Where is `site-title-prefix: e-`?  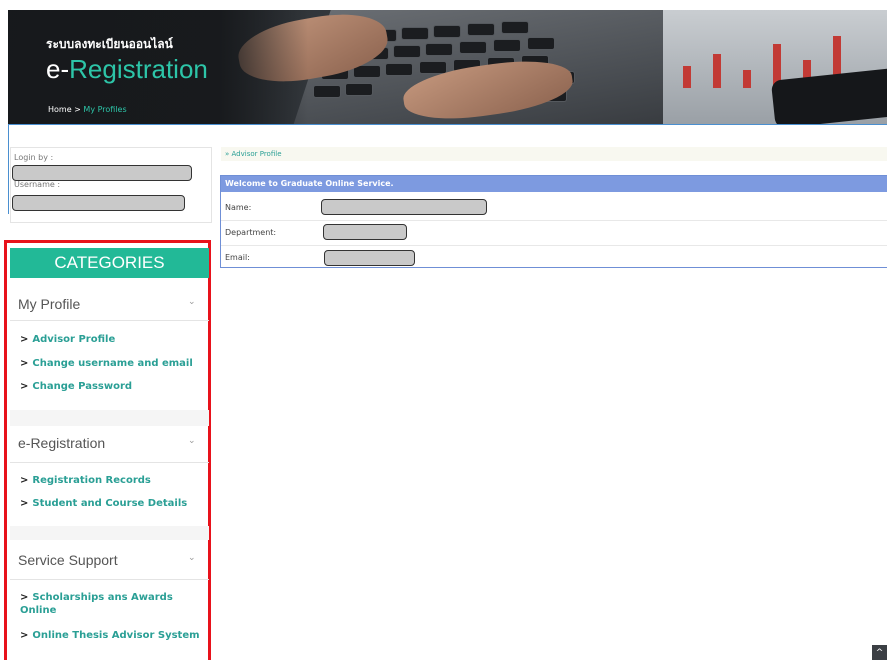
site-title-prefix: e- is located at coordinates (58, 69).